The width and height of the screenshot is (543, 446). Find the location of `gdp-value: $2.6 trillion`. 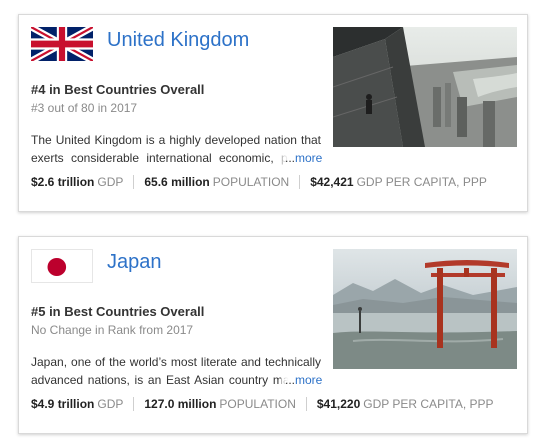

gdp-value: $2.6 trillion is located at coordinates (63, 182).